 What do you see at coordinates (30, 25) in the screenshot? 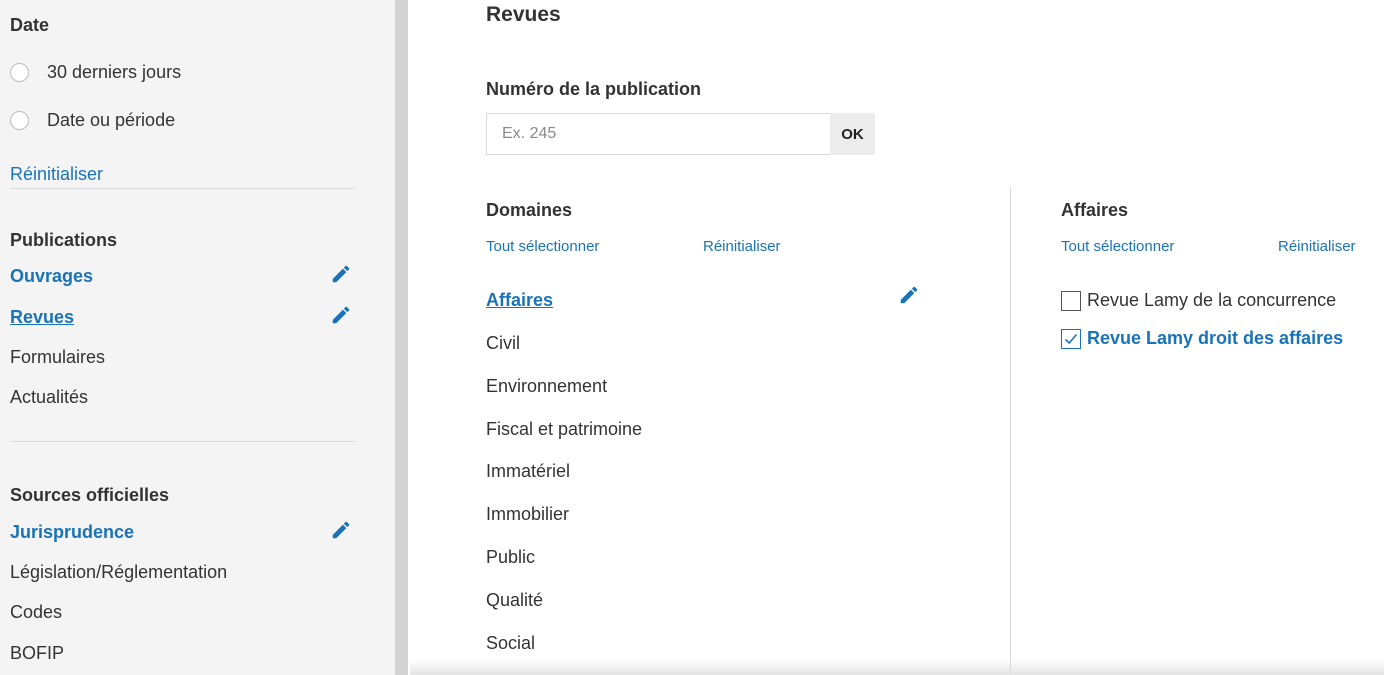
I see `date-heading: Date` at bounding box center [30, 25].